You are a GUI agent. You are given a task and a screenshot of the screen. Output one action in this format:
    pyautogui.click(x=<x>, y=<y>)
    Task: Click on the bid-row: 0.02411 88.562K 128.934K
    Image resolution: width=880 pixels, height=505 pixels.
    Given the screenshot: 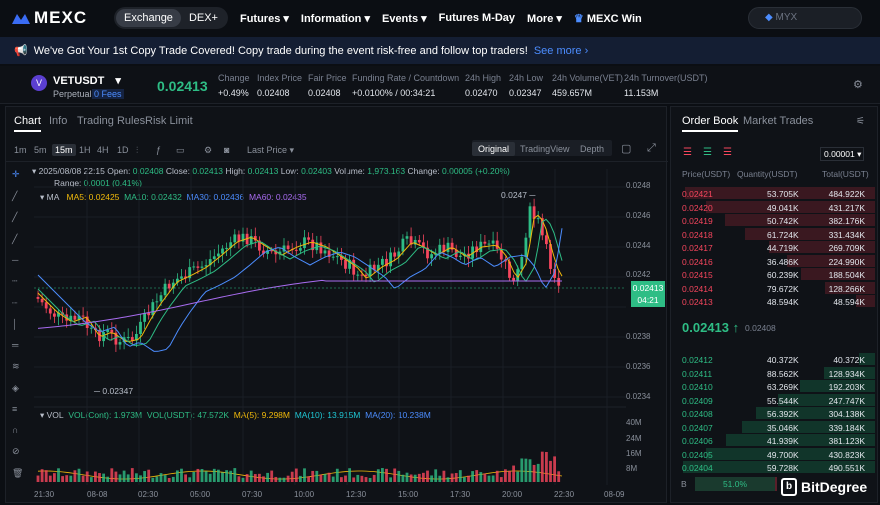 What is the action you would take?
    pyautogui.click(x=774, y=373)
    